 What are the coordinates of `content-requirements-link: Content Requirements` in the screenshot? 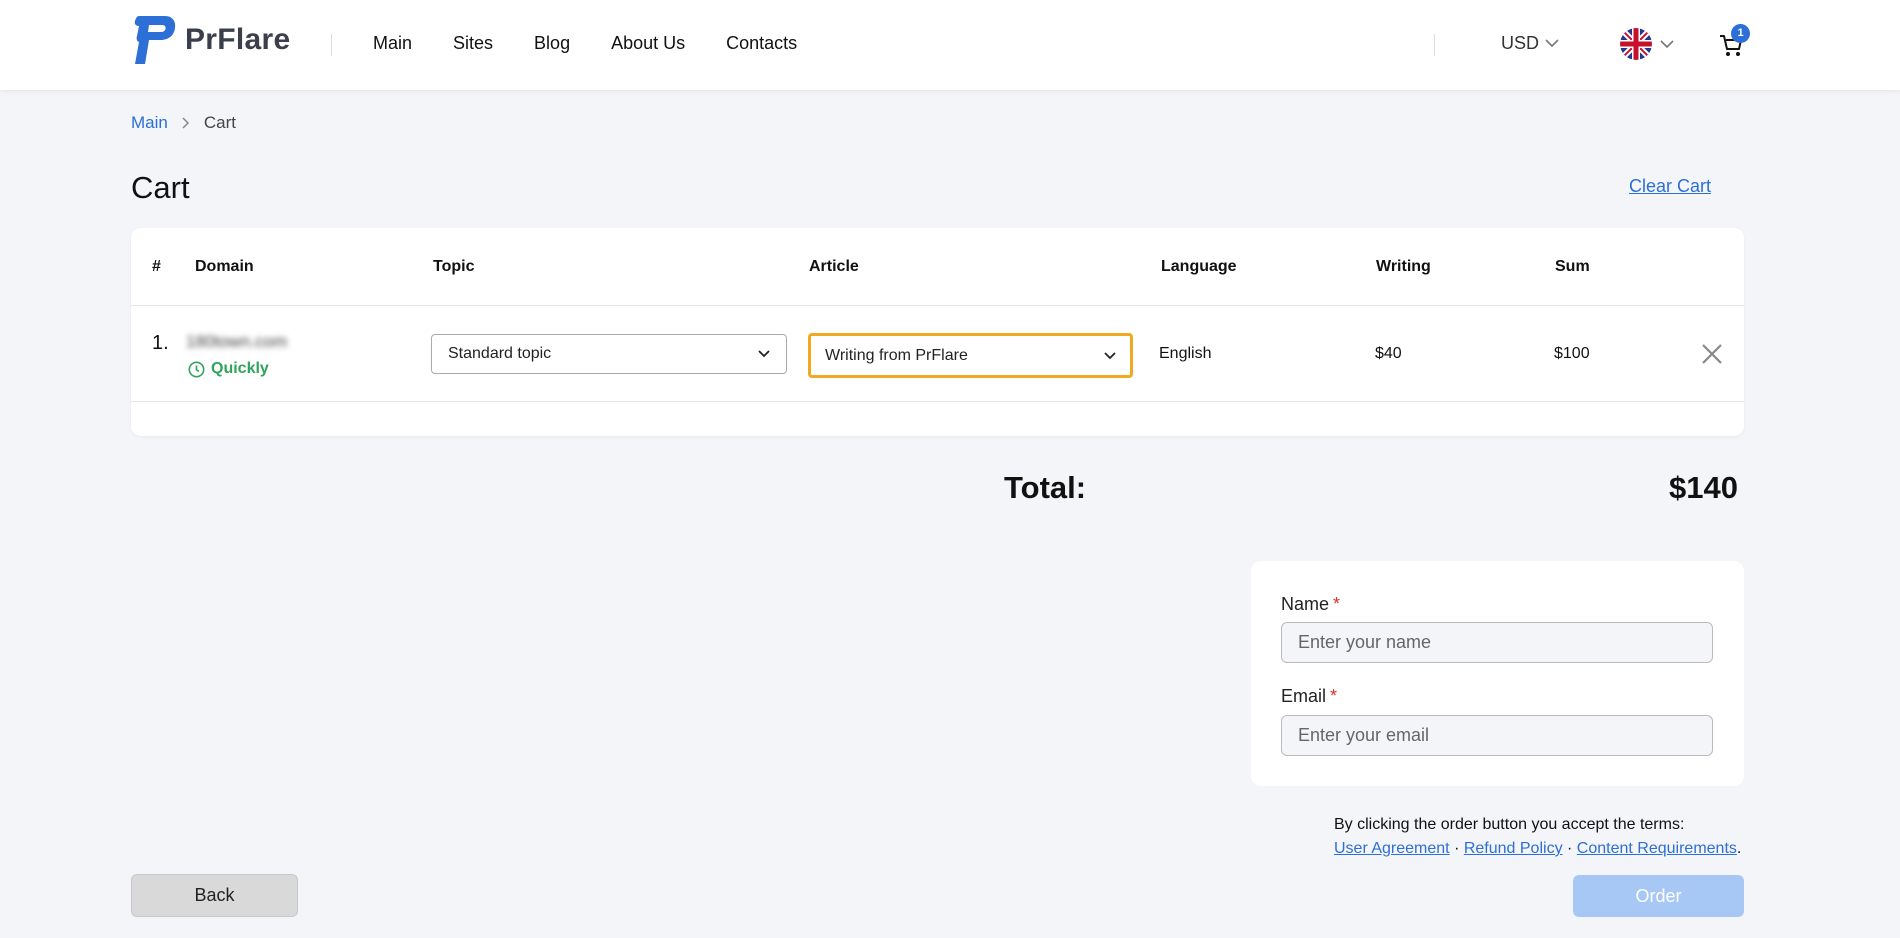 It's located at (1657, 848).